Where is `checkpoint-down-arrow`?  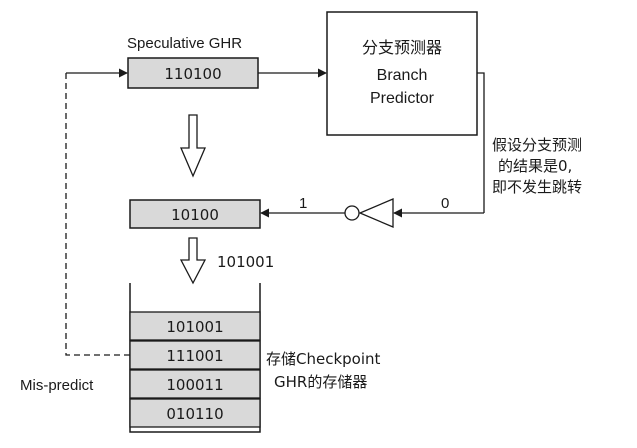
checkpoint-down-arrow is located at coordinates (193, 261).